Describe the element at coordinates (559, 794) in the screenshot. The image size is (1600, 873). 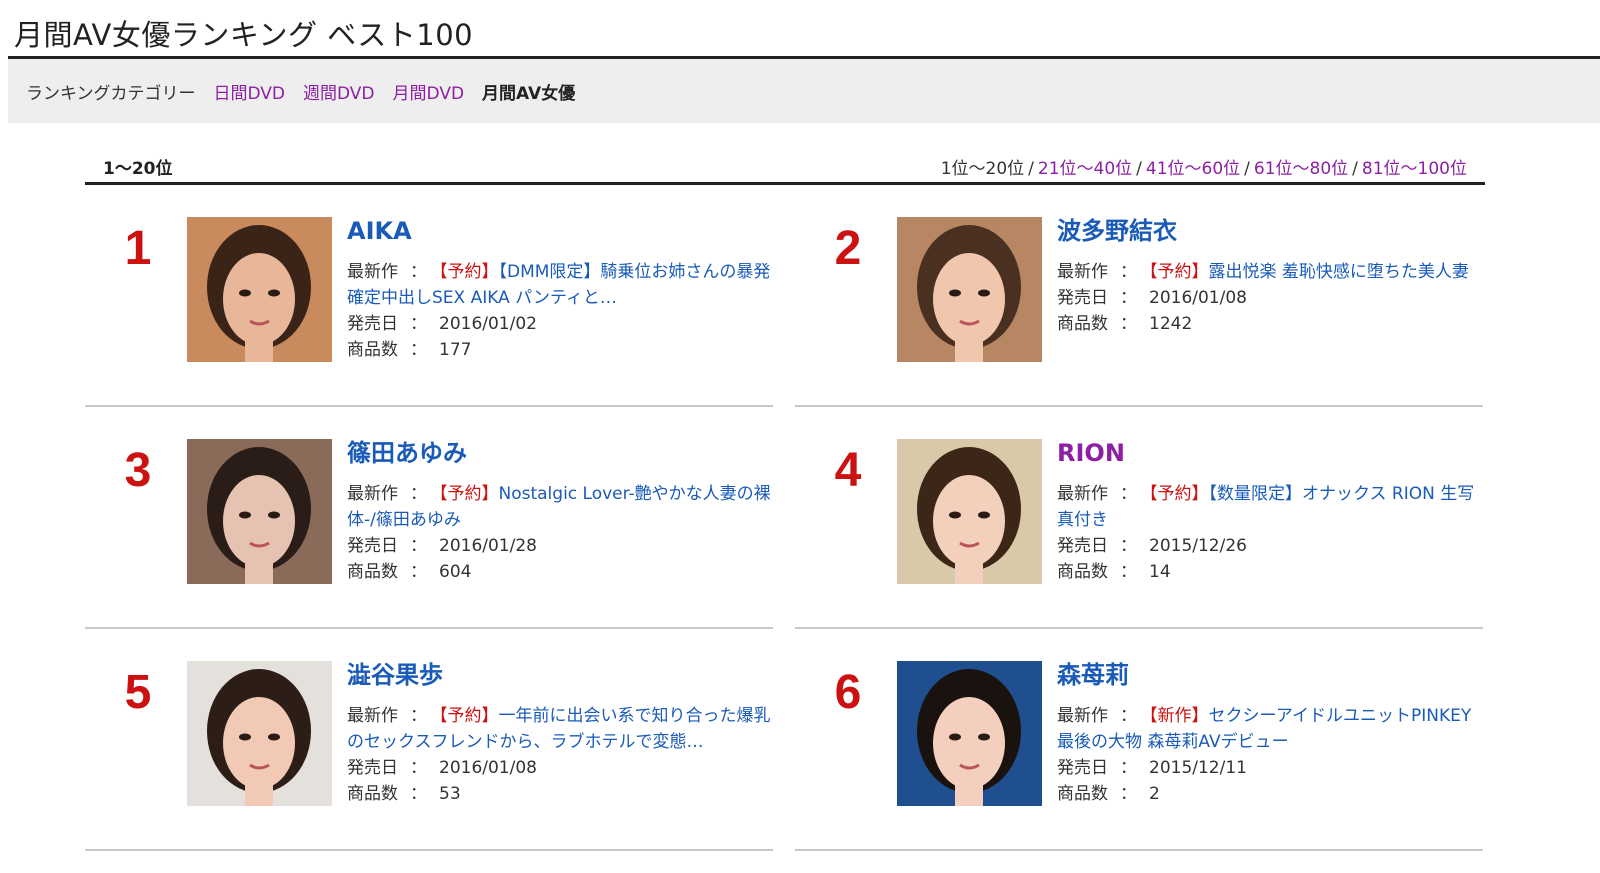
I see `product-count-row: 商品数 ： 53` at that location.